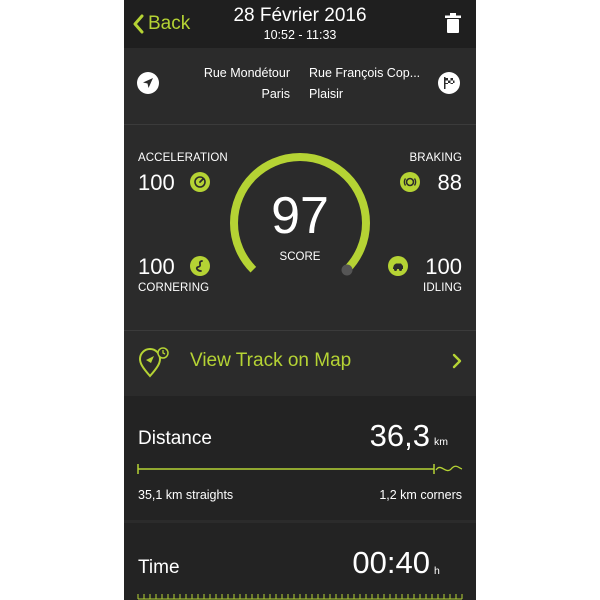  I want to click on map-label: View Track on Map, so click(271, 360).